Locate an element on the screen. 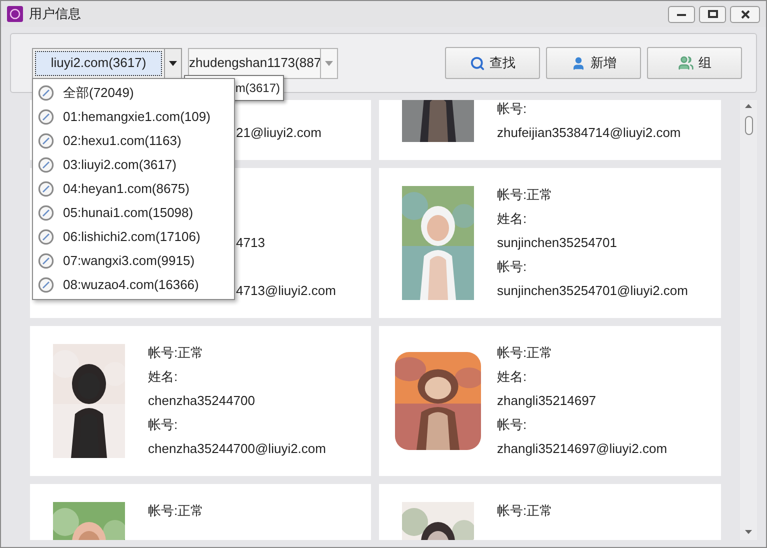 The height and width of the screenshot is (548, 767). dropdown-item: 05:hunai1.com(15098) is located at coordinates (133, 213).